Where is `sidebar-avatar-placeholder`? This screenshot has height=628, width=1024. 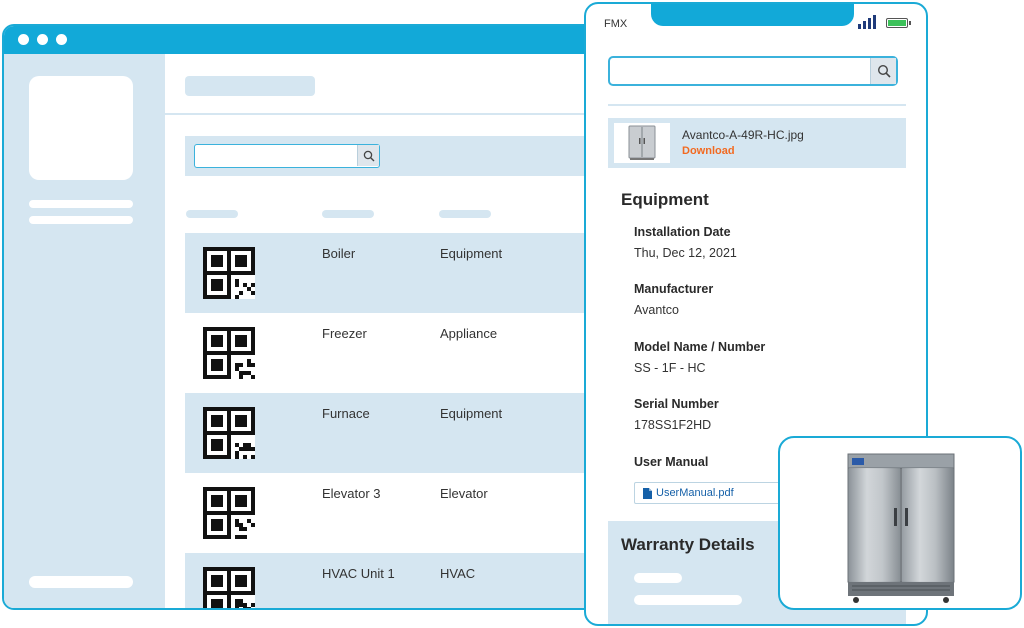 sidebar-avatar-placeholder is located at coordinates (81, 128).